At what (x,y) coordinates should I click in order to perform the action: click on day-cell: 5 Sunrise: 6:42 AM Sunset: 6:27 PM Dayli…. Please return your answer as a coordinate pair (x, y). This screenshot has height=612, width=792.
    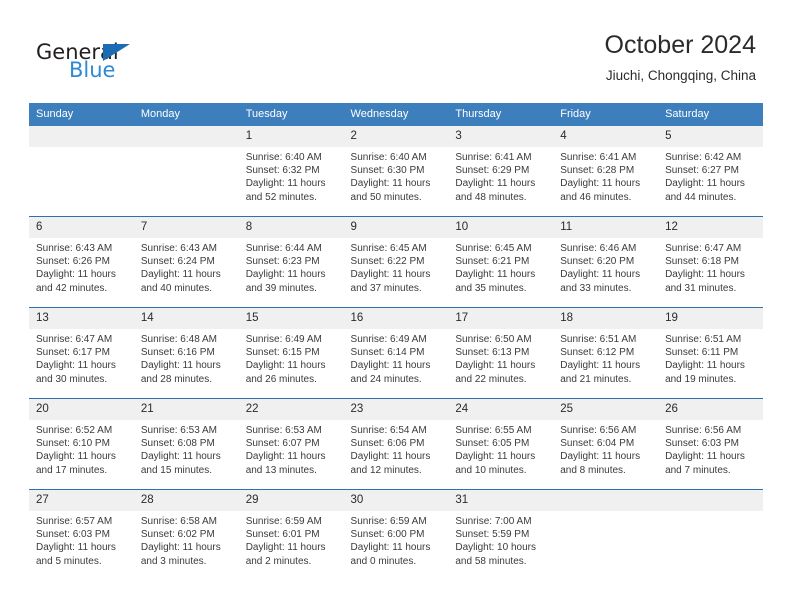
    Looking at the image, I should click on (710, 171).